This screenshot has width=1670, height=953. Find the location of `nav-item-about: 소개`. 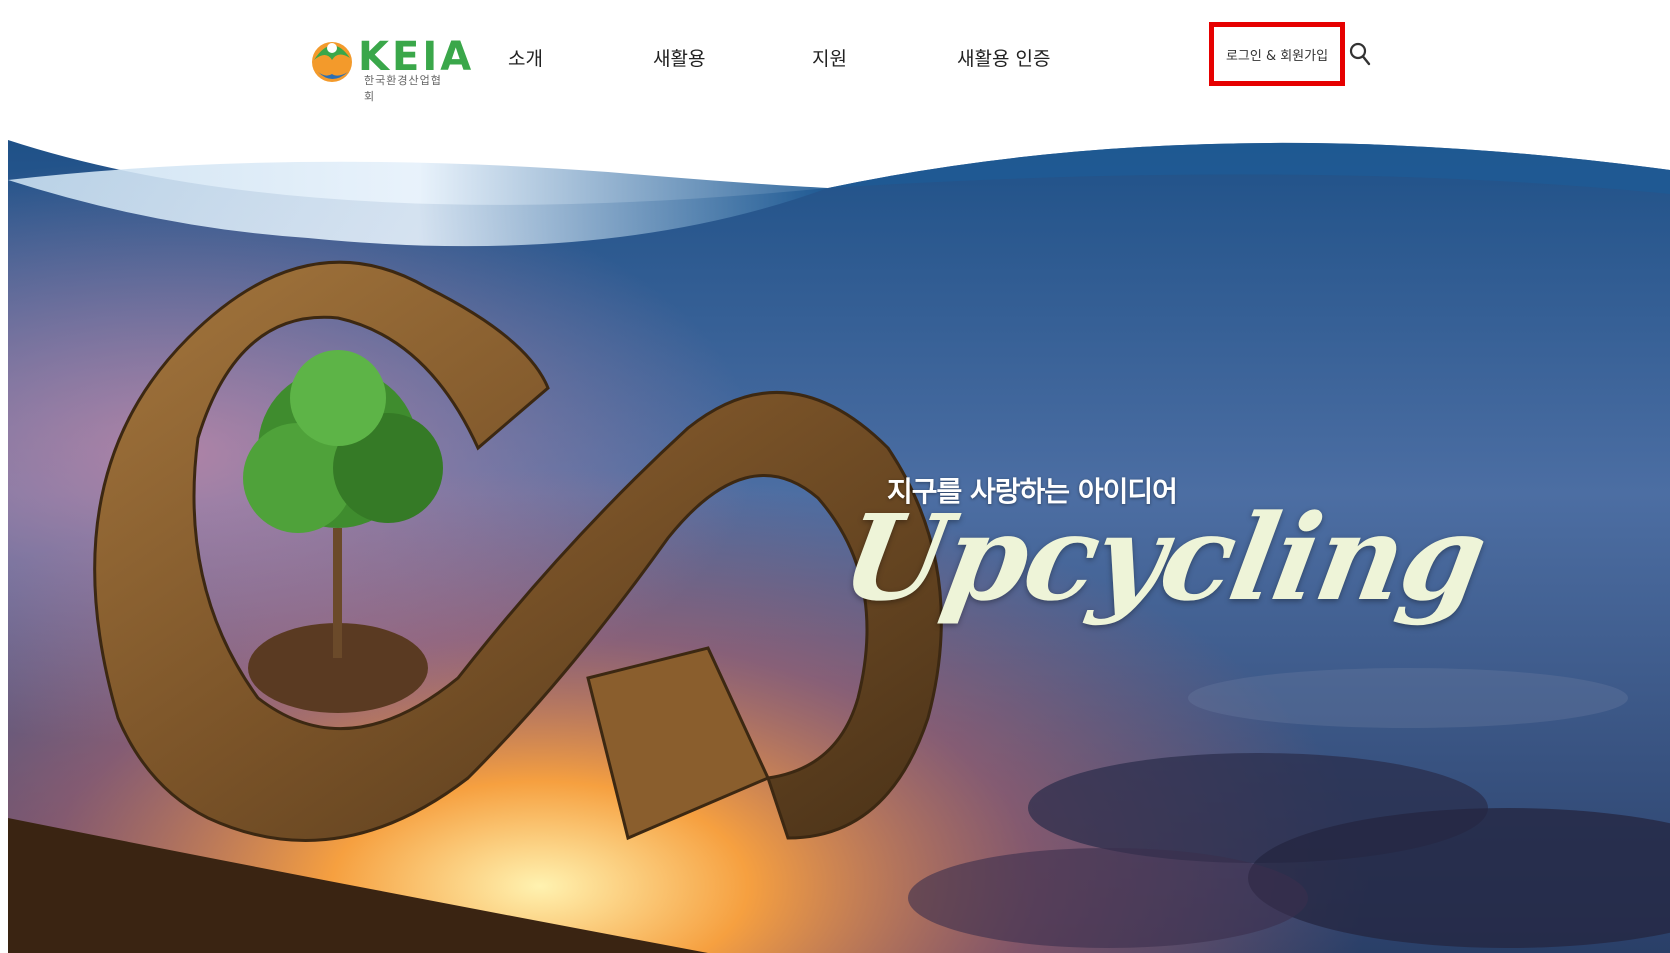

nav-item-about: 소개 is located at coordinates (525, 57).